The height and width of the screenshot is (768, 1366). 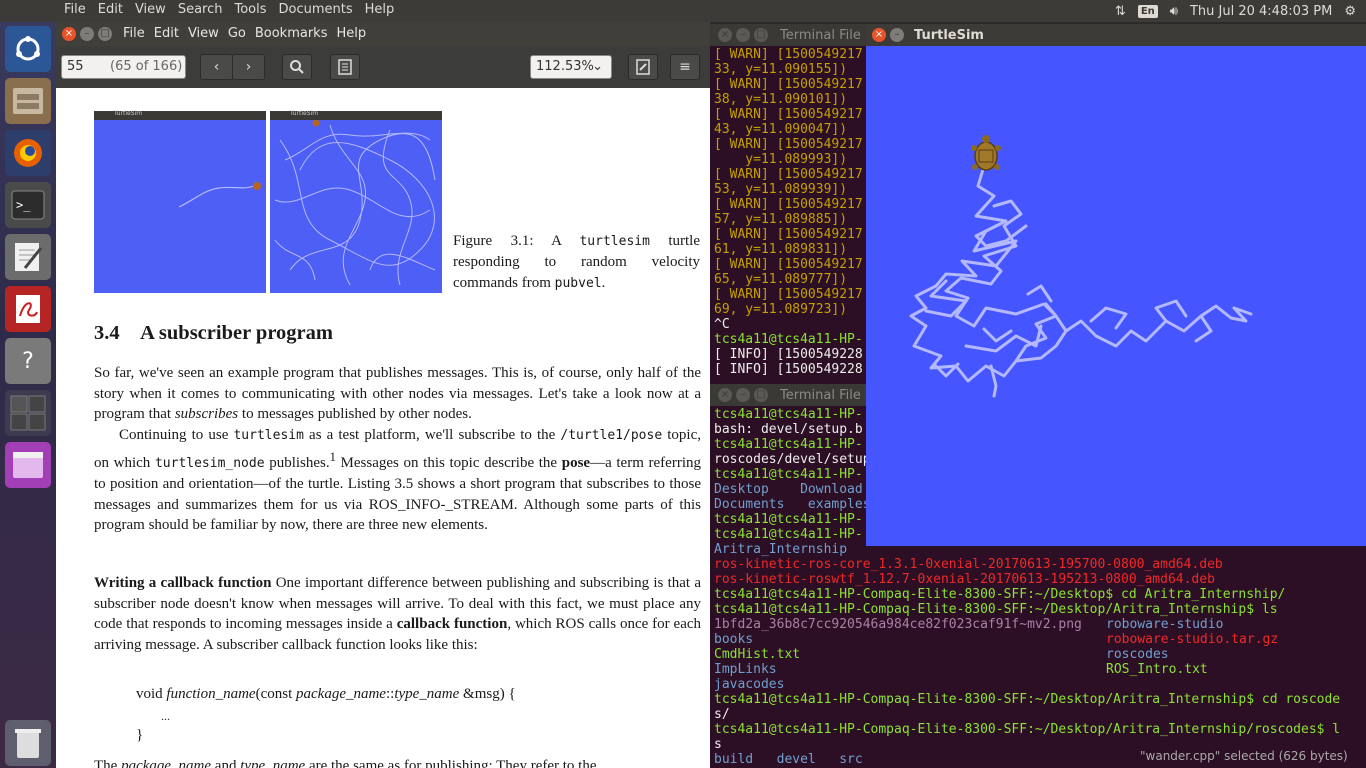 I want to click on question-mark-icon: ?, so click(x=28, y=361).